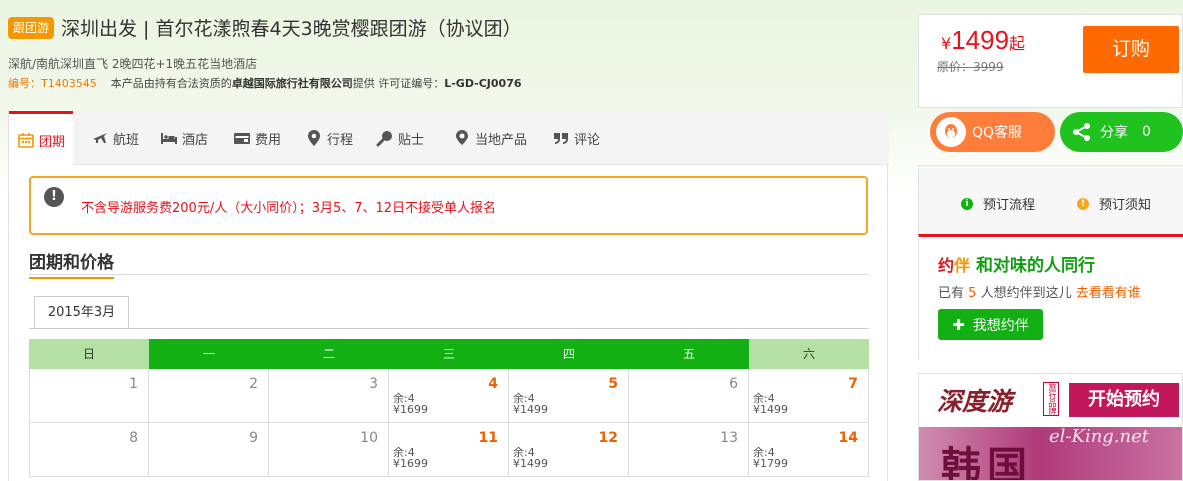 This screenshot has height=481, width=1183. I want to click on want-partner-button: ✚ 我想约伴, so click(990, 324).